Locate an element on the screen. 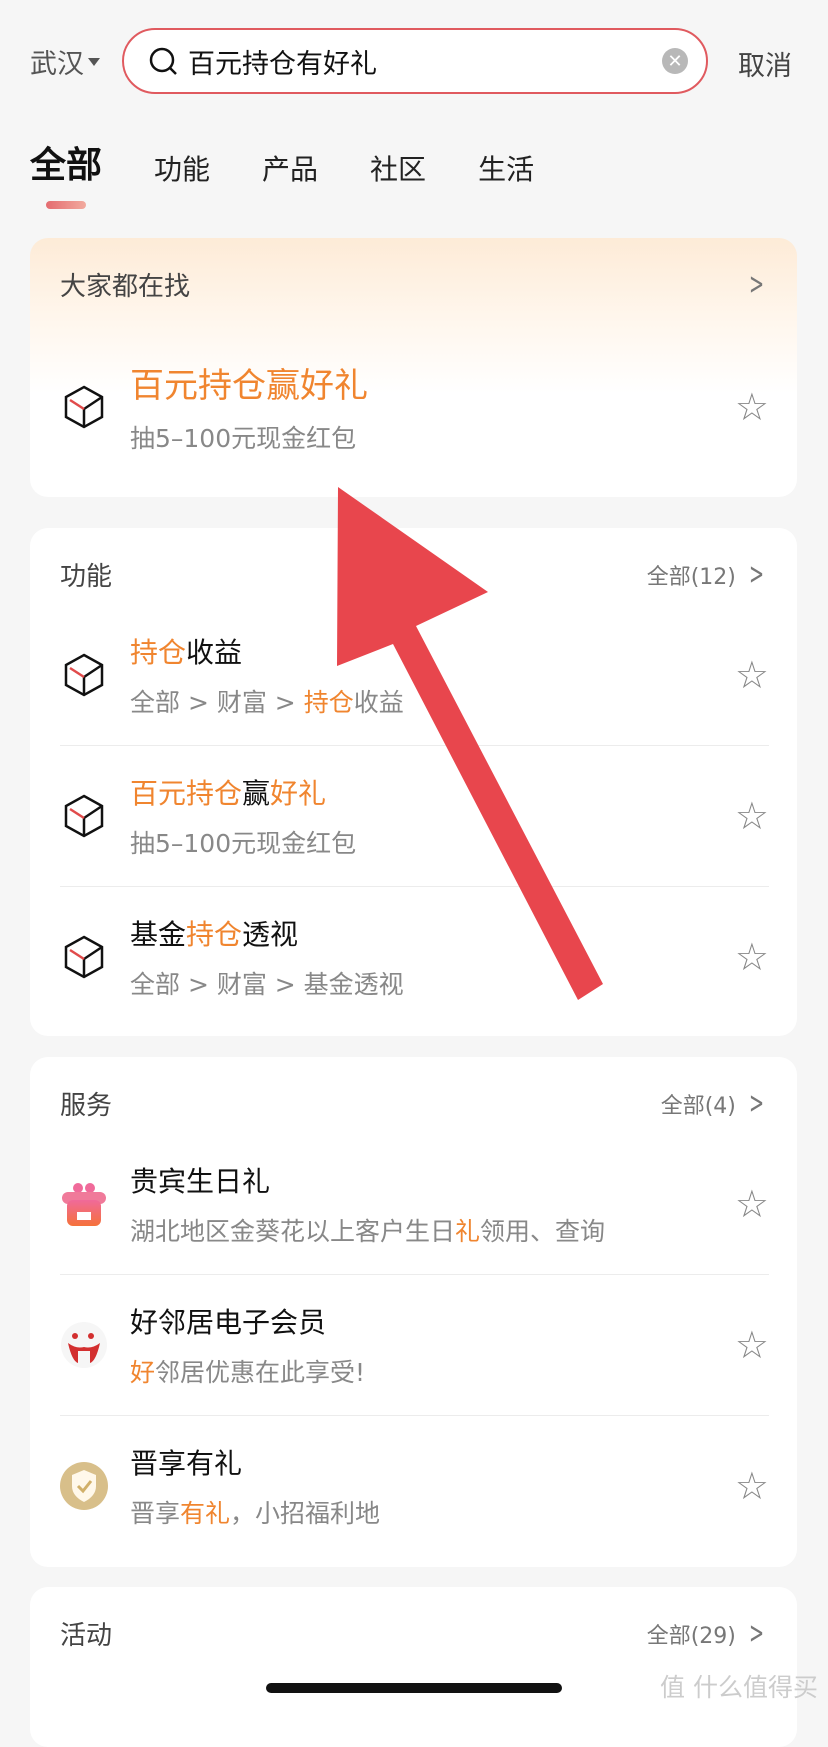  arrow-shape is located at coordinates (470, 743).